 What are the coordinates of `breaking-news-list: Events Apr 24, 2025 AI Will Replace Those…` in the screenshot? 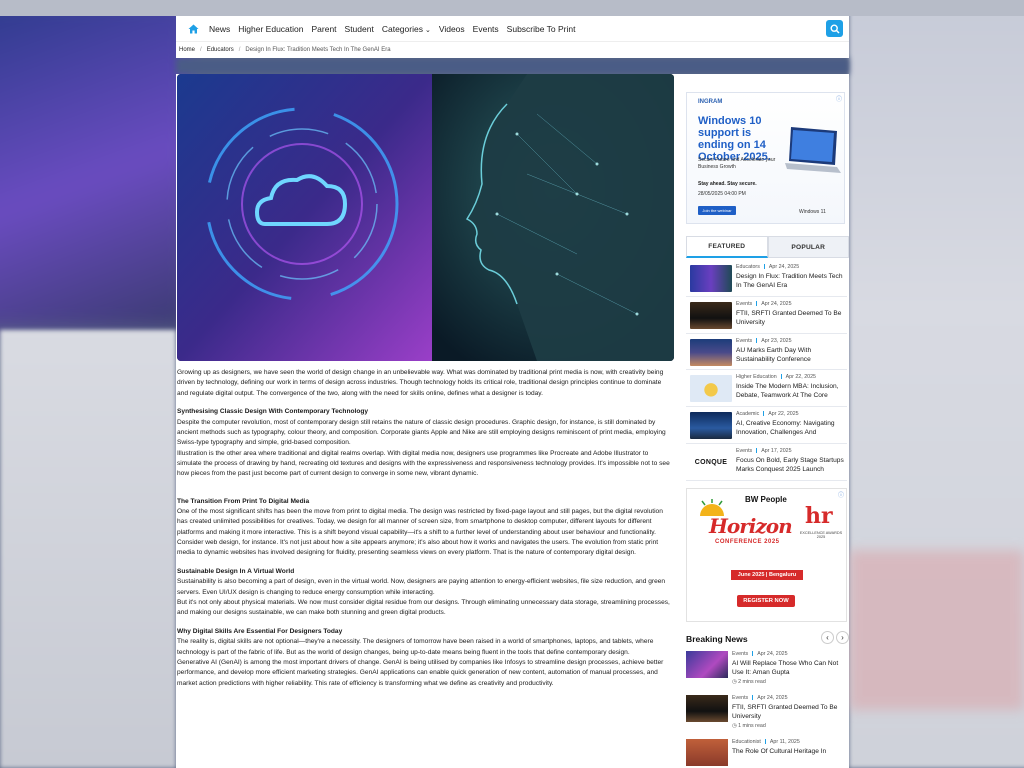 It's located at (766, 708).